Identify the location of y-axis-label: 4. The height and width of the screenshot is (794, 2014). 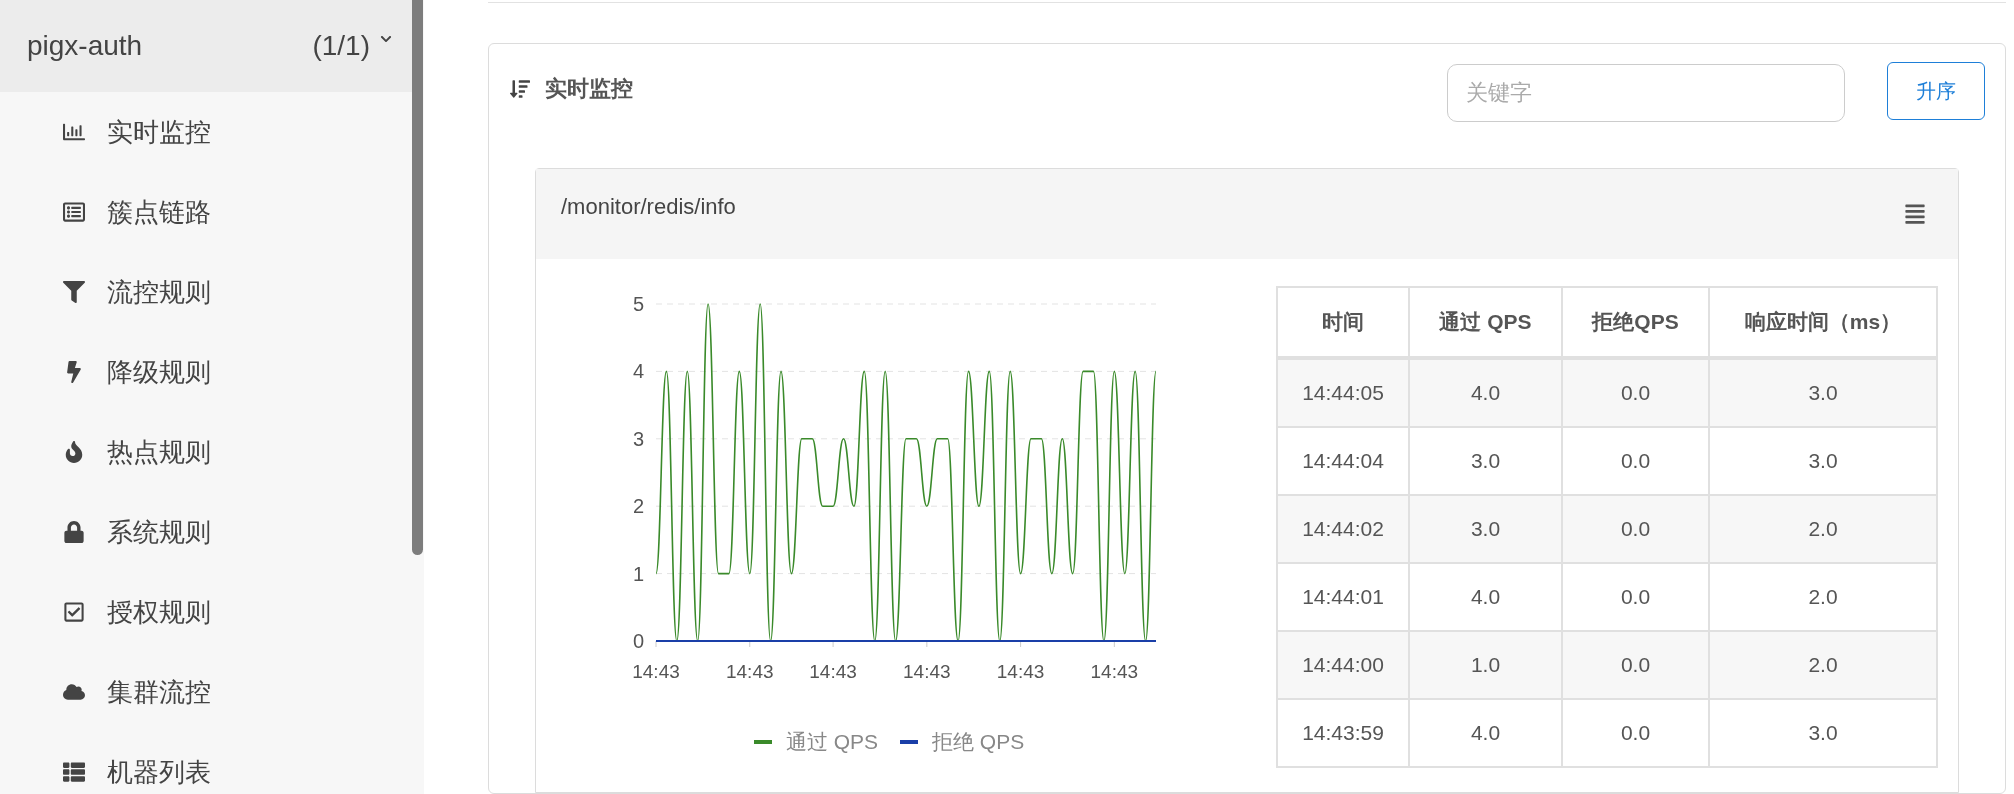
(638, 371).